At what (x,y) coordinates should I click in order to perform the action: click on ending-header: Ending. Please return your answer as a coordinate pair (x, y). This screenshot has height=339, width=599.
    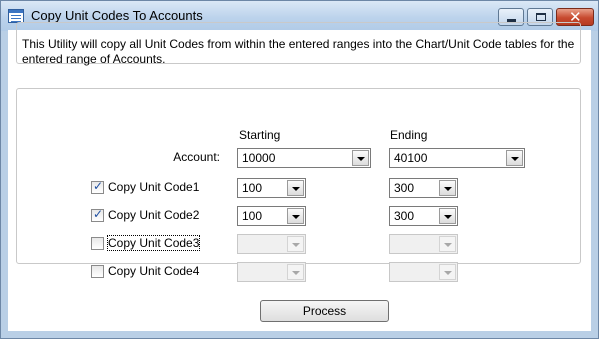
    Looking at the image, I should click on (409, 135).